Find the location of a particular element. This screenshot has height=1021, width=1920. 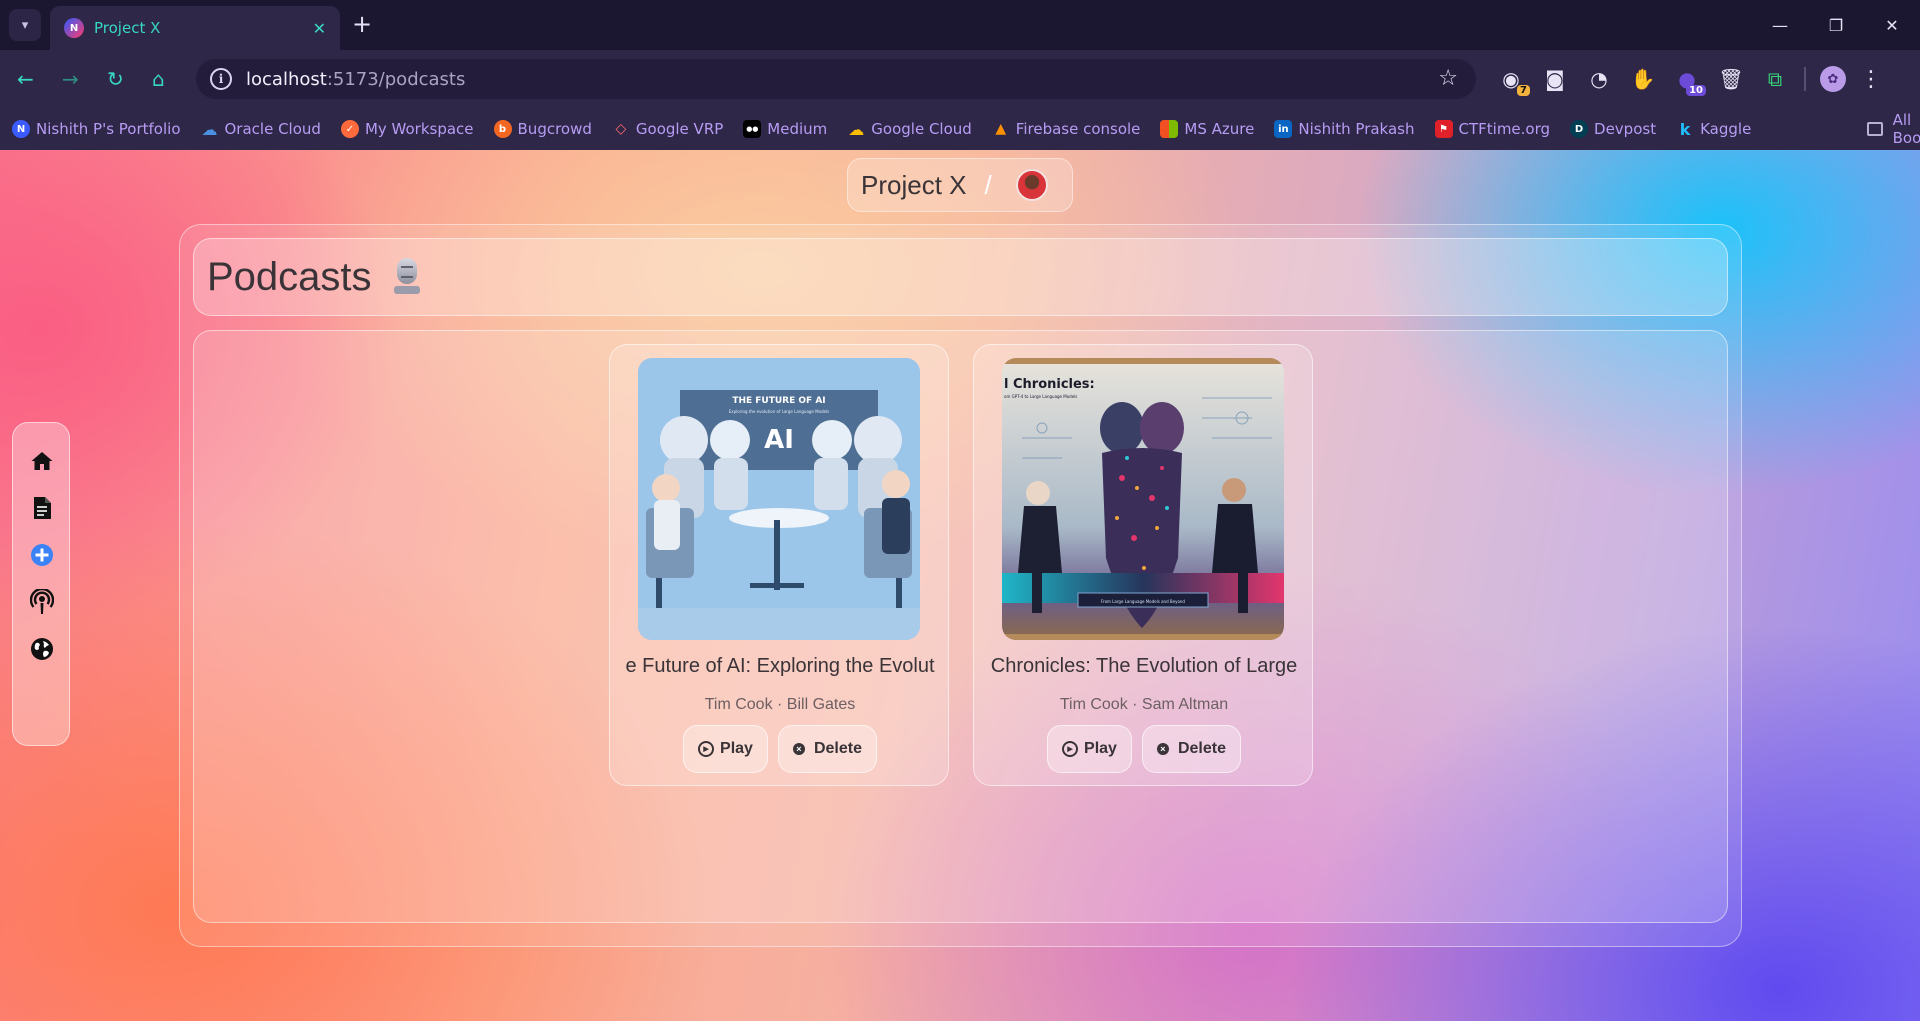

workspace-icon: ✓ is located at coordinates (349, 129).